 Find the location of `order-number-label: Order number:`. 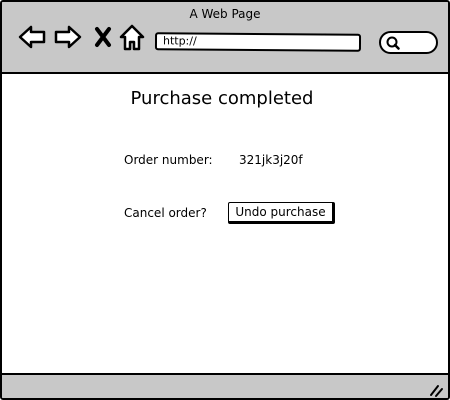

order-number-label: Order number: is located at coordinates (168, 160).